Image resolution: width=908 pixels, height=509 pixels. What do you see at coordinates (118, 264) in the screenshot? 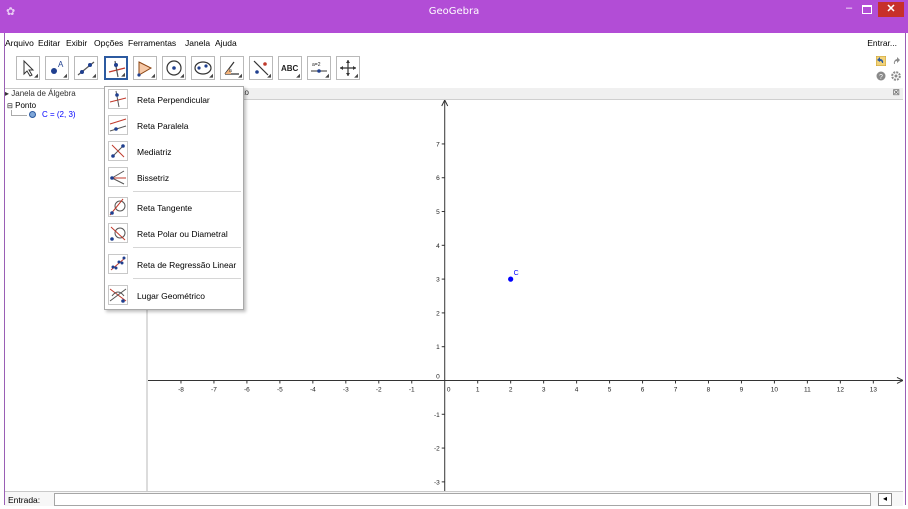
I see `regression-line-icon` at bounding box center [118, 264].